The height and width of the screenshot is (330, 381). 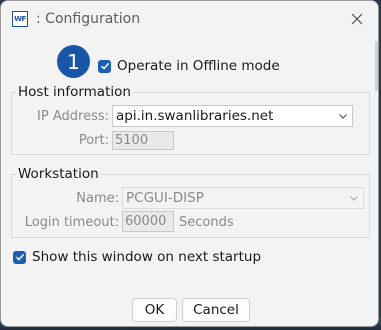 What do you see at coordinates (243, 198) in the screenshot?
I see `workstation-name-combobox: PCGUI-DISP` at bounding box center [243, 198].